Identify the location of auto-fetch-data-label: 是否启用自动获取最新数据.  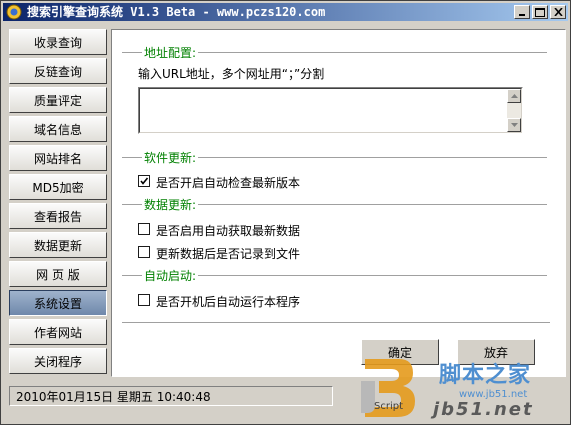
(228, 230).